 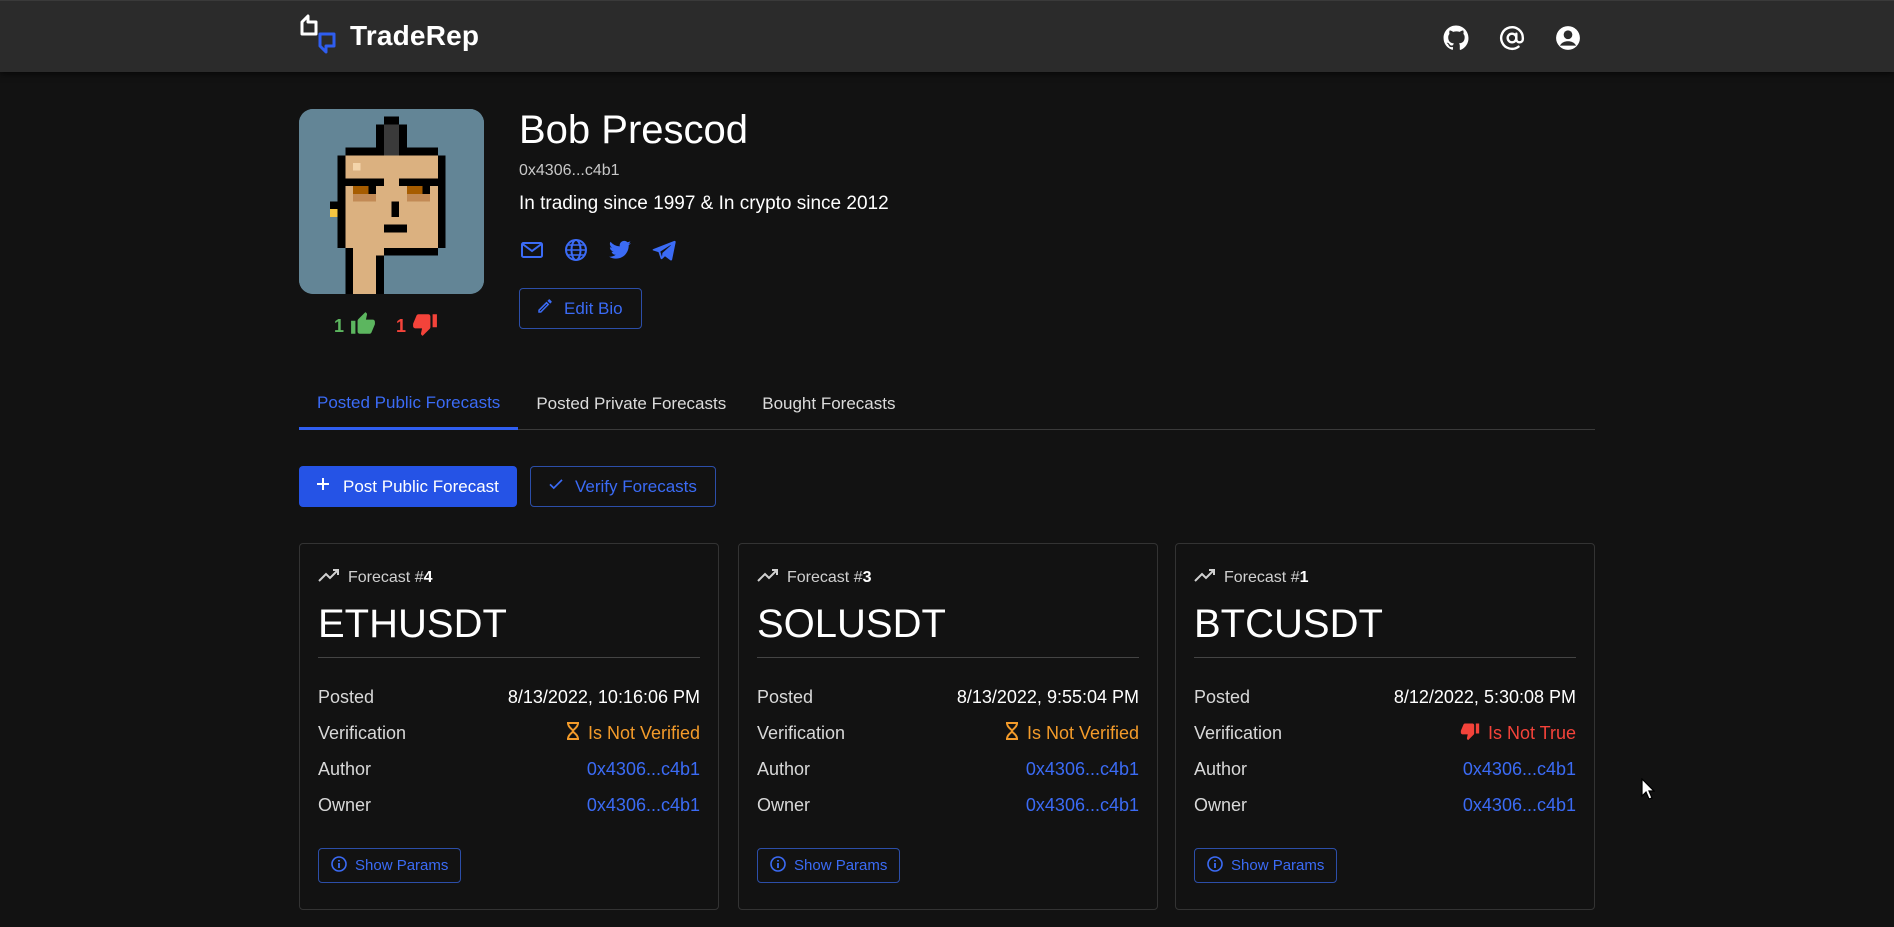 What do you see at coordinates (391, 201) in the screenshot?
I see `profile-avatar` at bounding box center [391, 201].